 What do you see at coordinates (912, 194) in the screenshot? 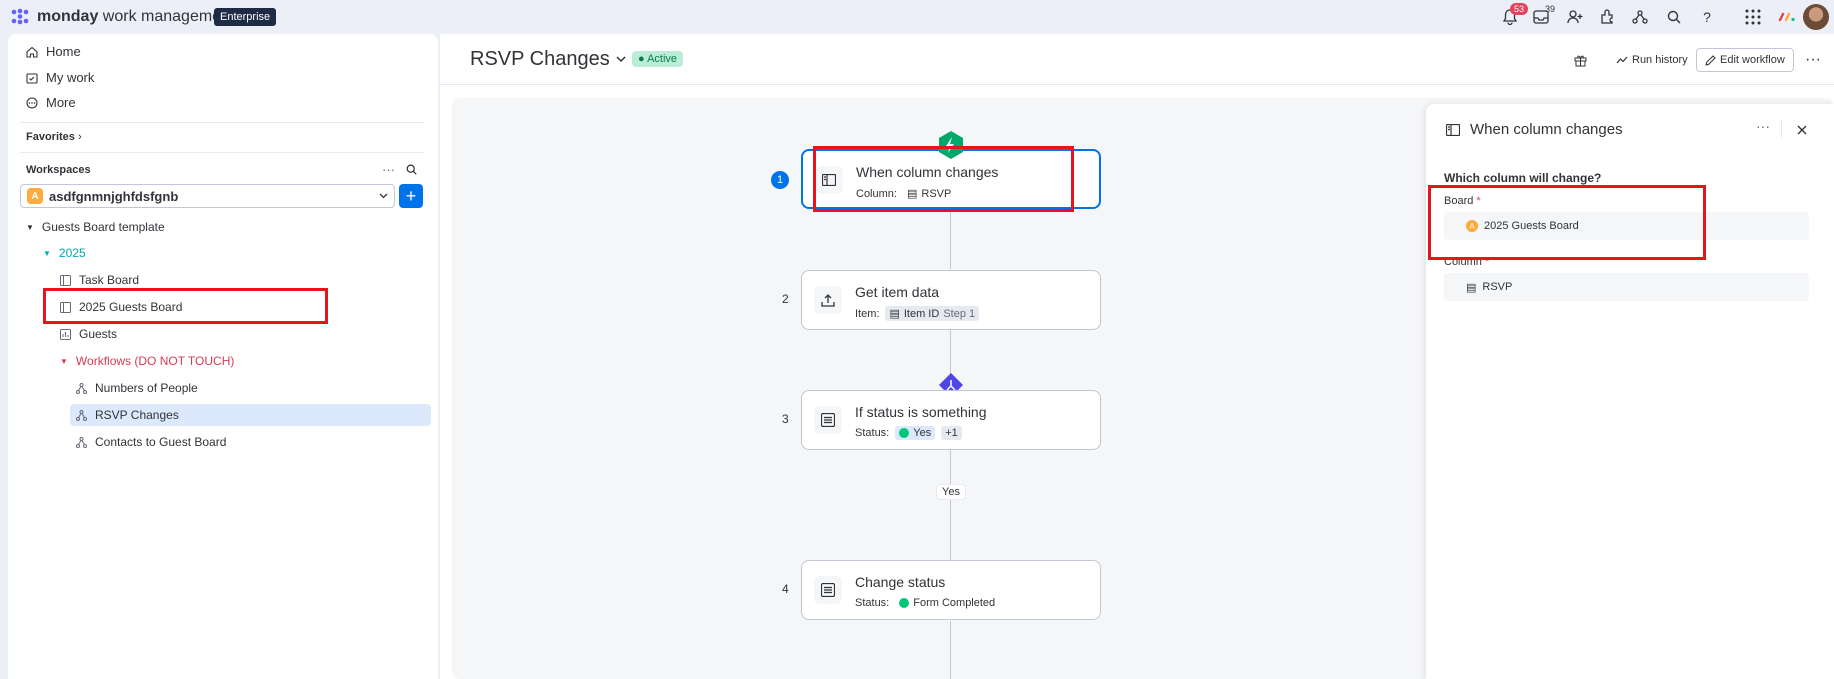
I see `column-icon: ▤` at bounding box center [912, 194].